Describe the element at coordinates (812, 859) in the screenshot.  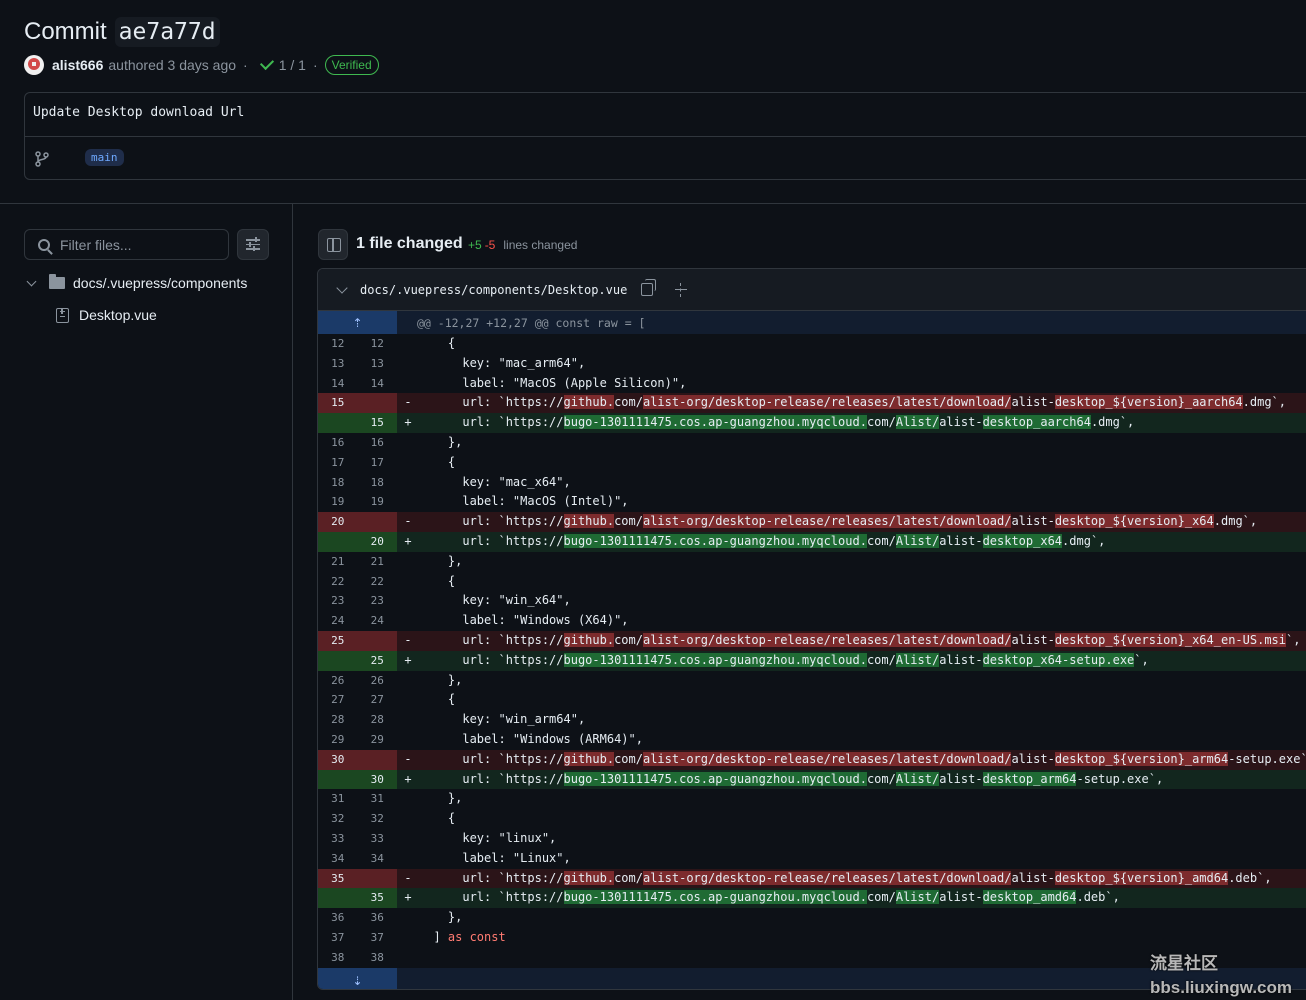
I see `context-line: 34 34 label: "Linux",` at that location.